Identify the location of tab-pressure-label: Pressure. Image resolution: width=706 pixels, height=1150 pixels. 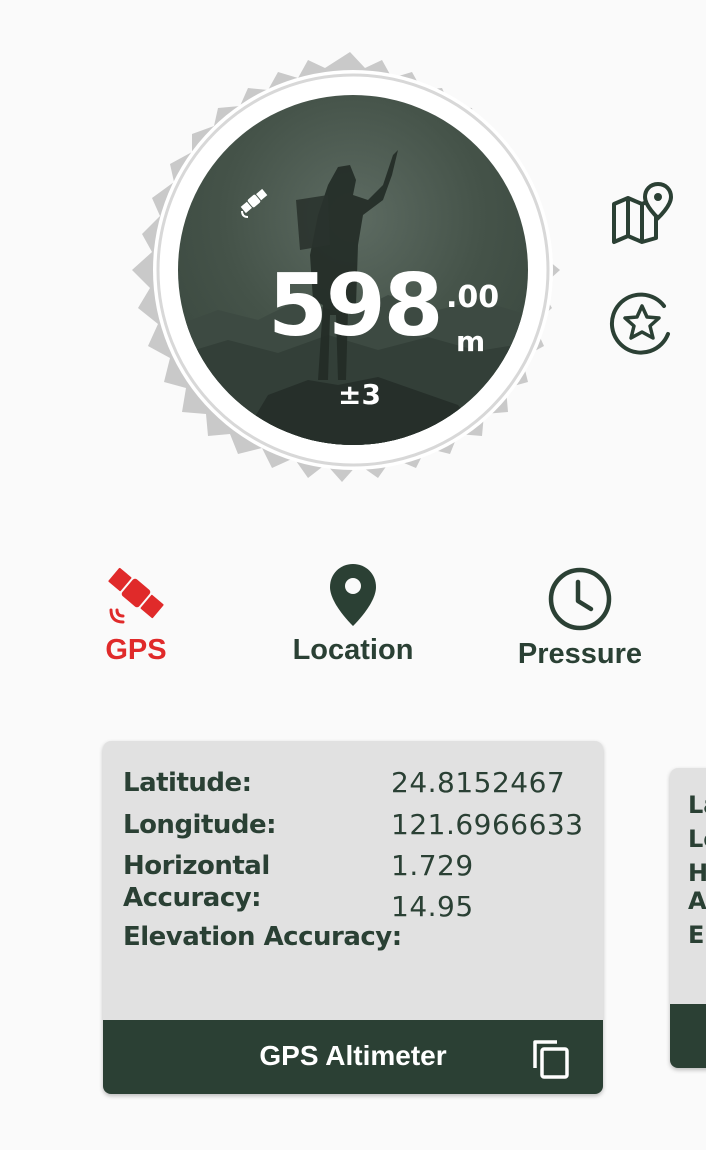
(580, 654).